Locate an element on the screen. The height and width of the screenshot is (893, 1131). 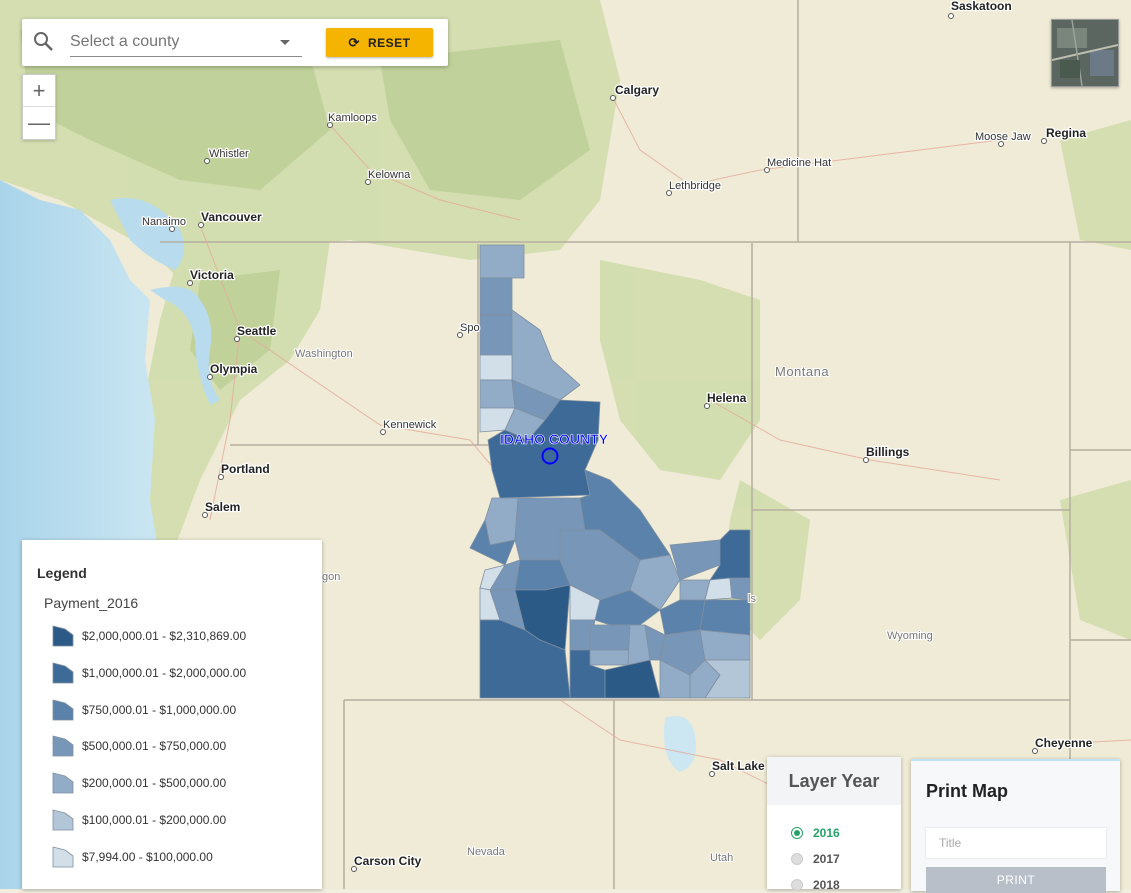
county-select: Select a county is located at coordinates (186, 42).